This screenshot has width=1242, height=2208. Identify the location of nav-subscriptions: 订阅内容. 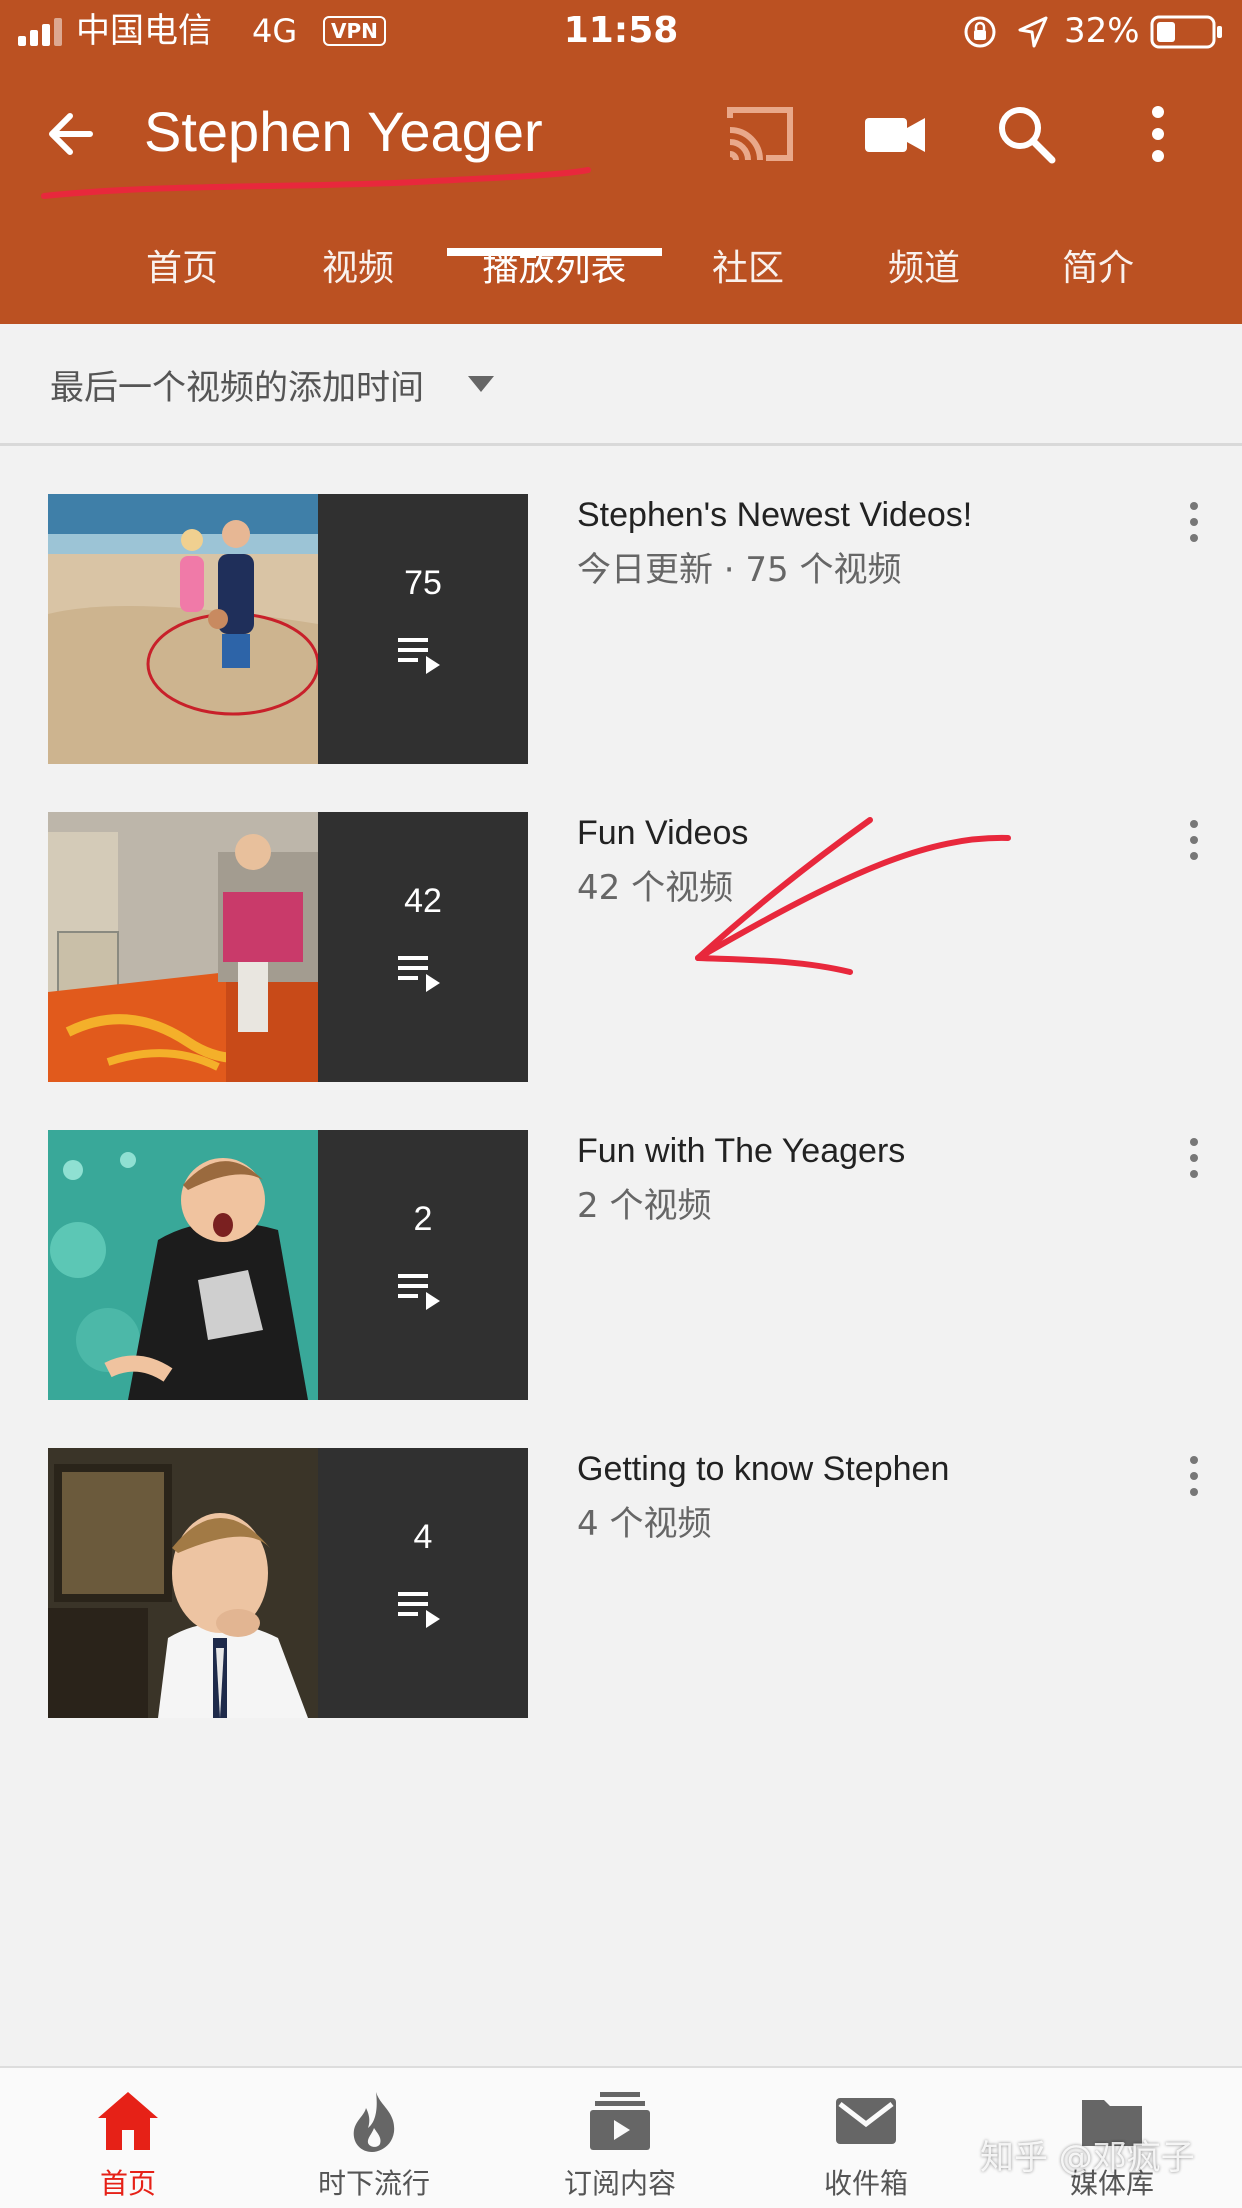
(620, 2138).